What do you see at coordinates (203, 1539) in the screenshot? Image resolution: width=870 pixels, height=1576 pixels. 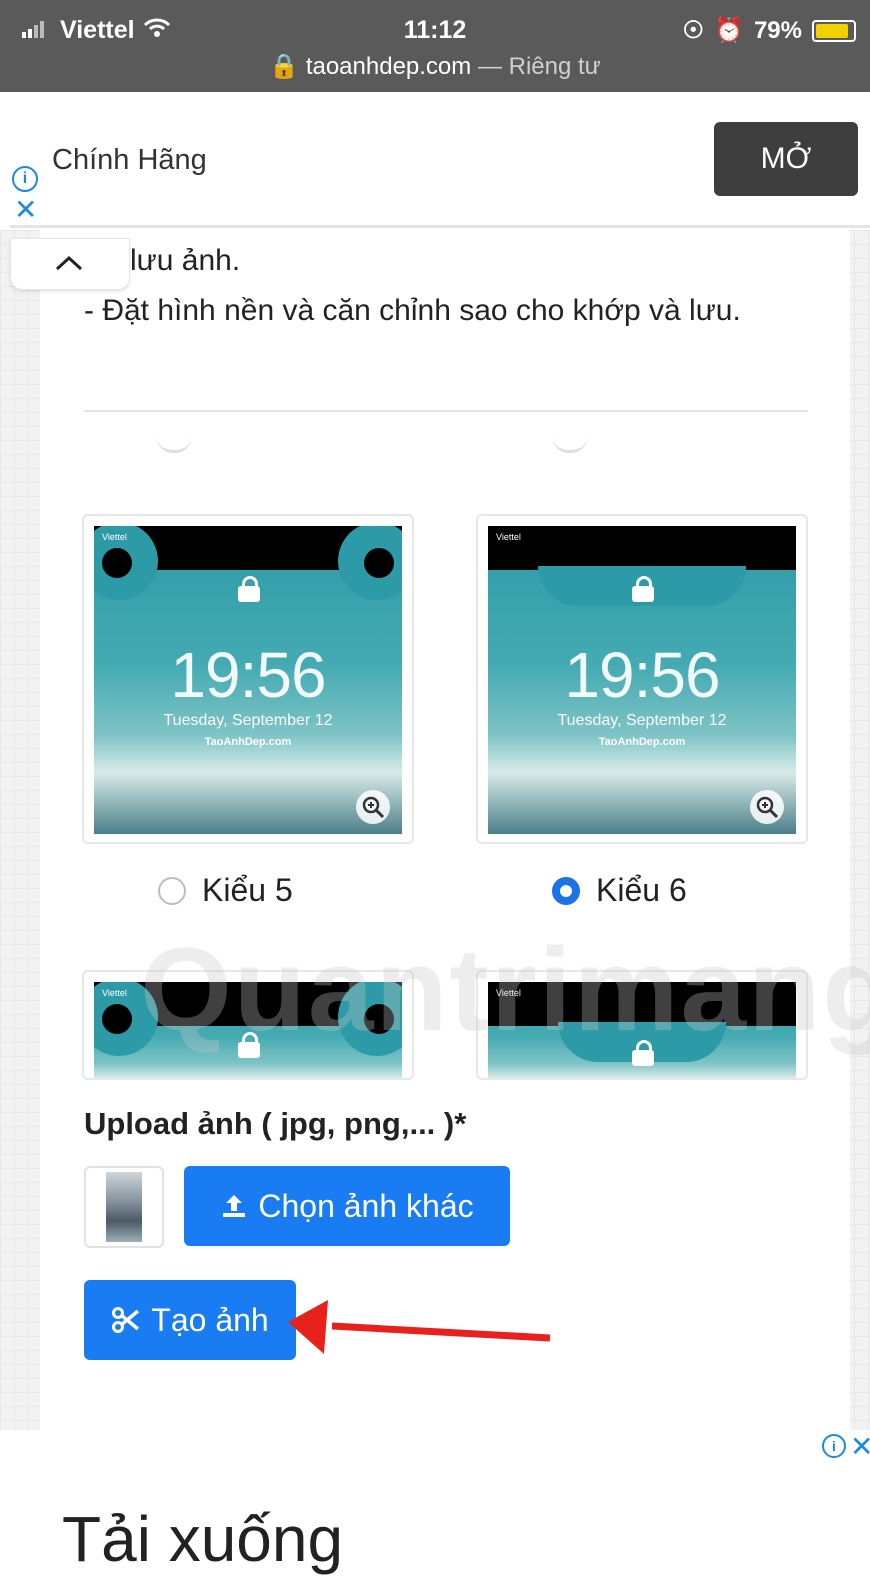 I see `download-heading: Tải xuống` at bounding box center [203, 1539].